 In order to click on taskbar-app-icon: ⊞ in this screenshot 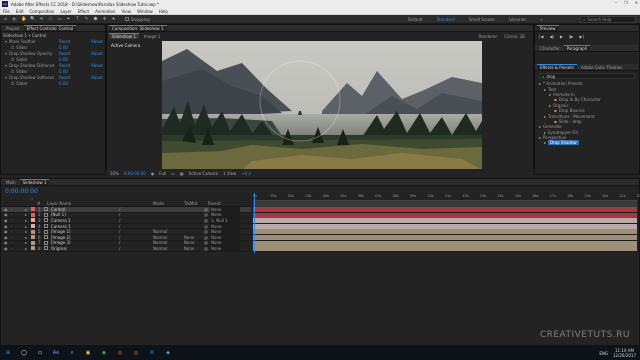, I will do `click(8, 353)`.